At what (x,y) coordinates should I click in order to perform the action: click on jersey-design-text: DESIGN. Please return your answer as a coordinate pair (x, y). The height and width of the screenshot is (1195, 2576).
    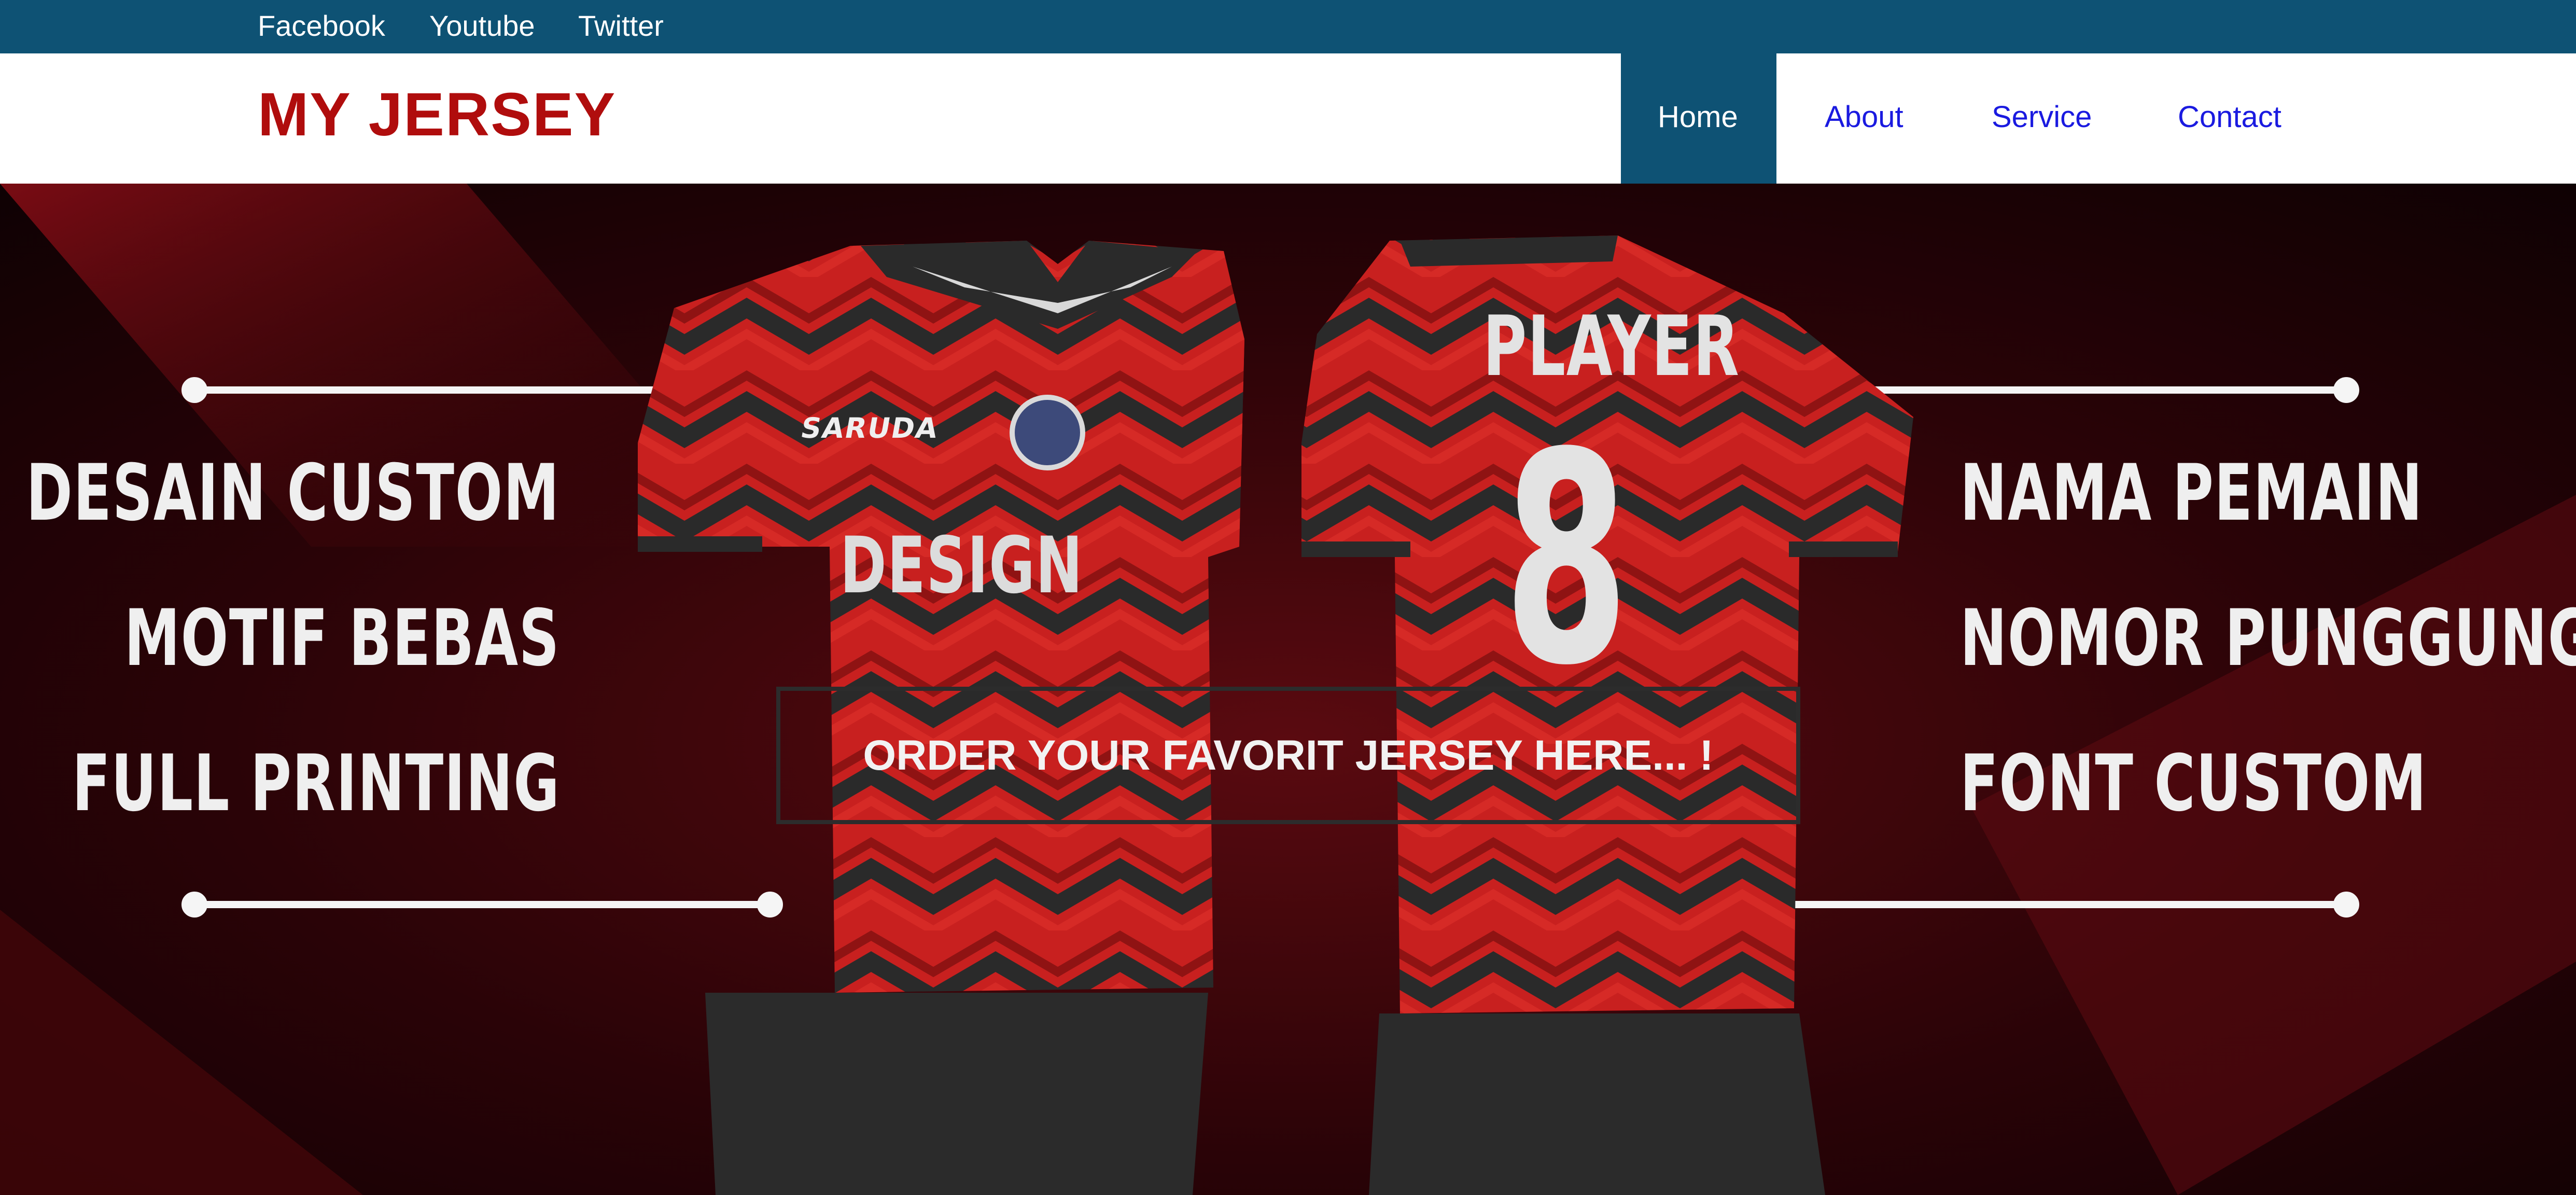
    Looking at the image, I should click on (962, 566).